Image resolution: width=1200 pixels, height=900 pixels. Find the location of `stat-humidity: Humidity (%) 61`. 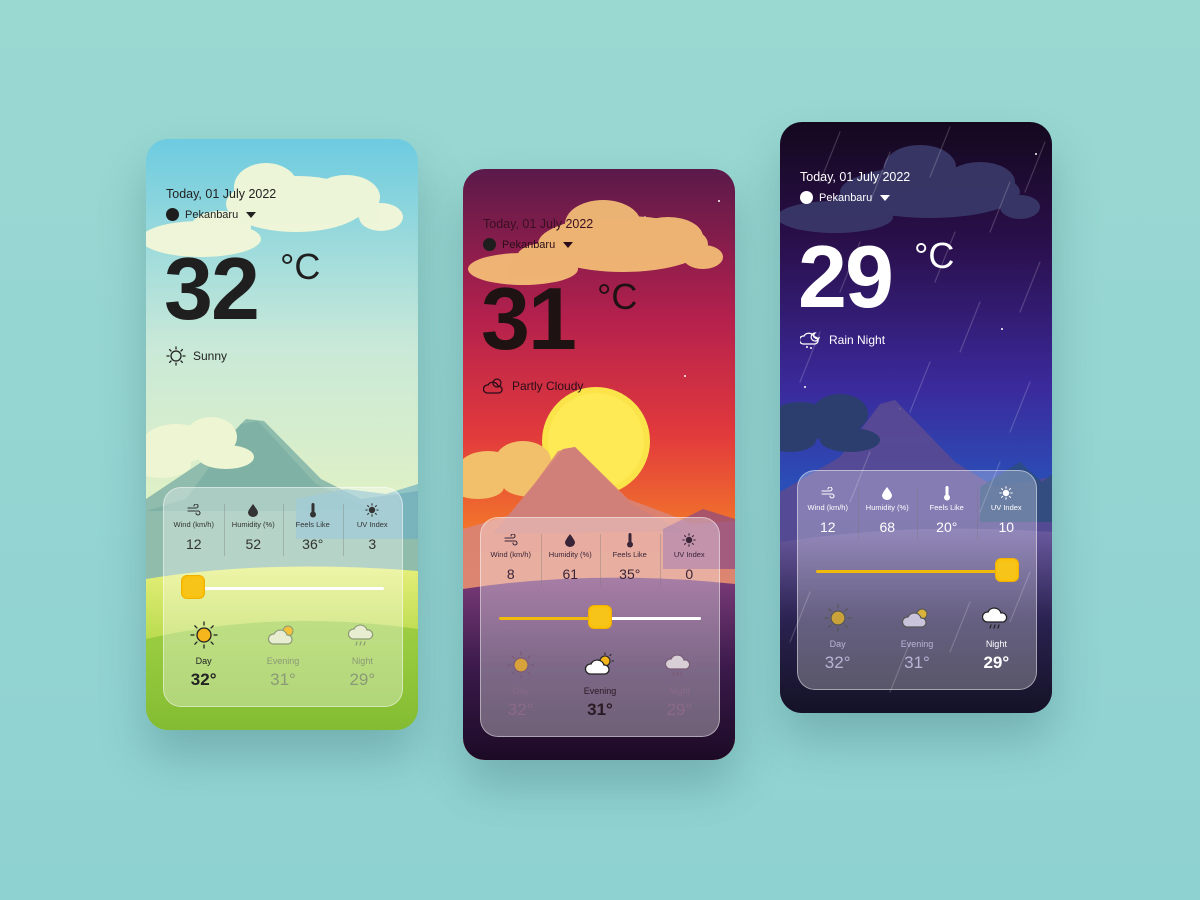

stat-humidity: Humidity (%) 61 is located at coordinates (570, 559).